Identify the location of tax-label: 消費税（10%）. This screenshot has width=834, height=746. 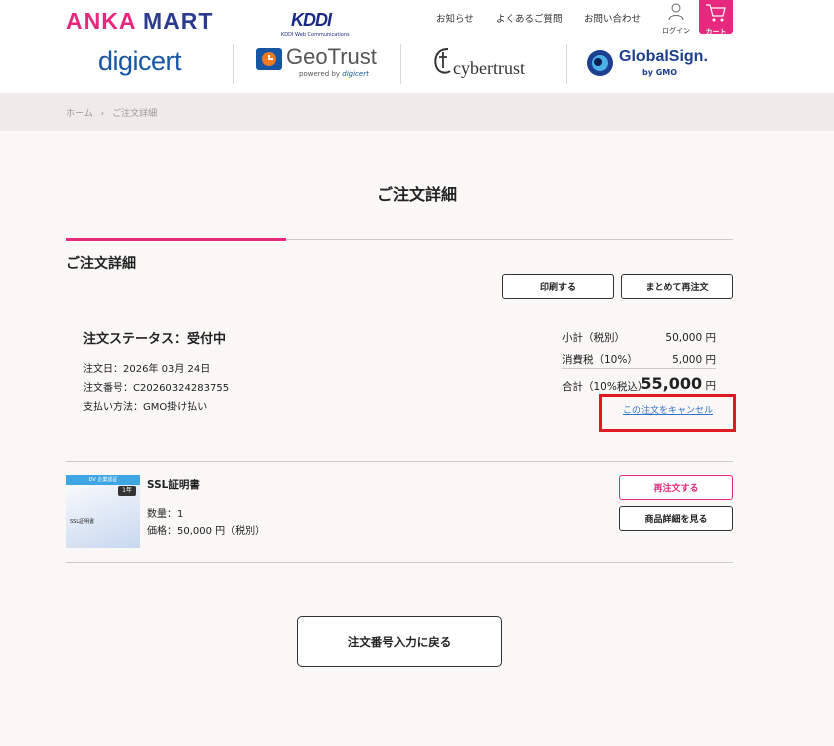
(600, 360).